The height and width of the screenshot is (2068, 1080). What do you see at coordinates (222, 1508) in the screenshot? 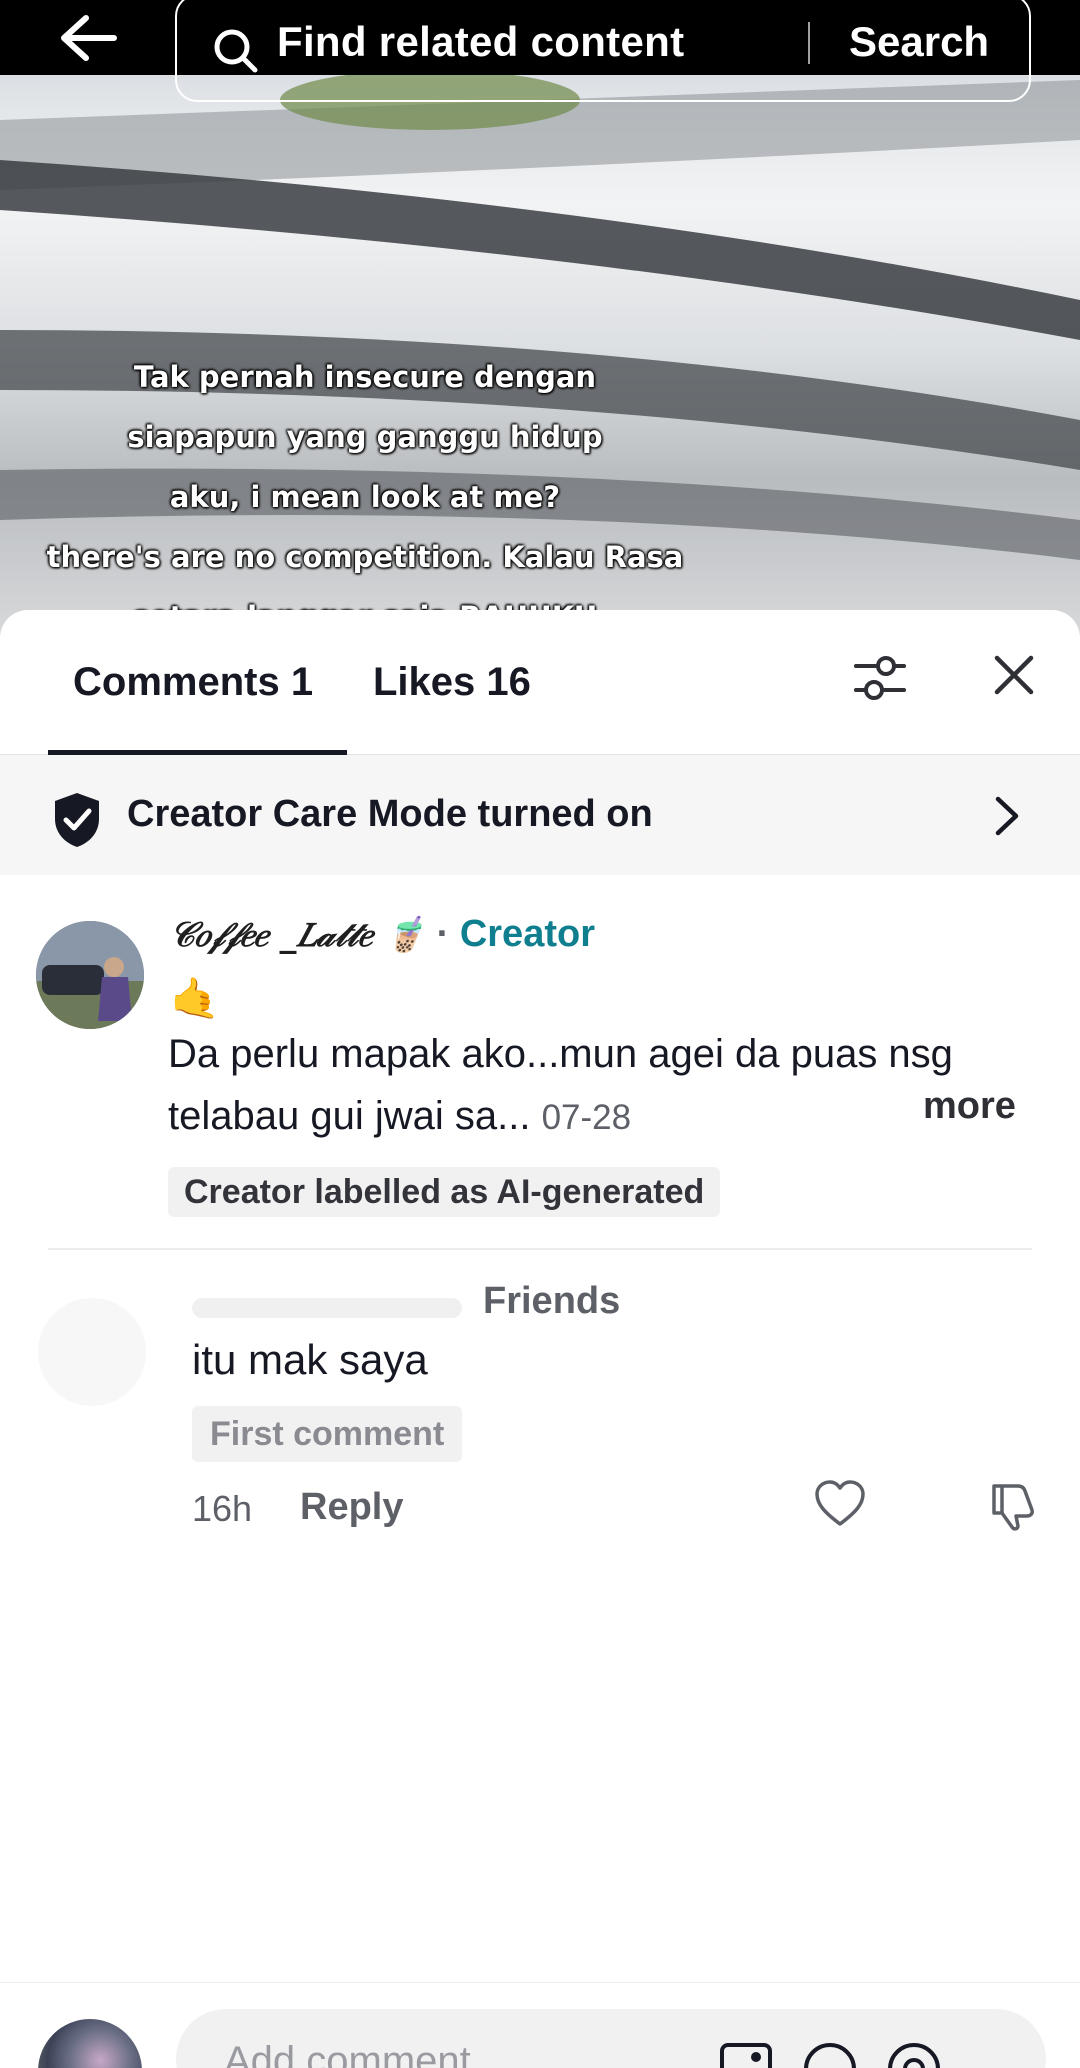
I see `comment-time: 16h` at bounding box center [222, 1508].